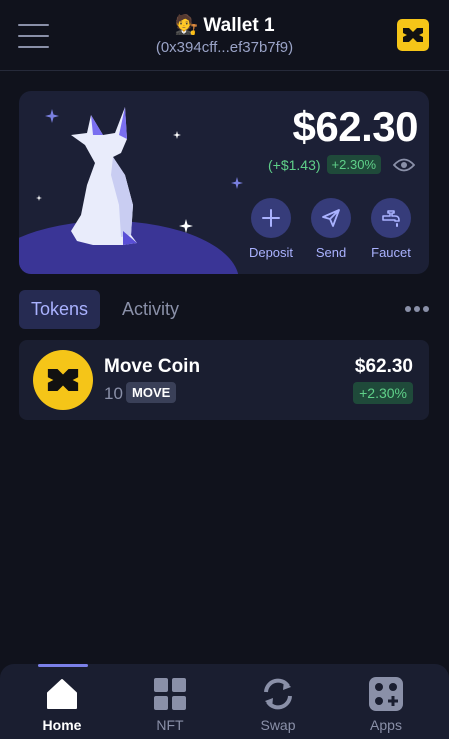 The width and height of the screenshot is (449, 739). Describe the element at coordinates (239, 25) in the screenshot. I see `wallet-name: Wallet 1` at that location.